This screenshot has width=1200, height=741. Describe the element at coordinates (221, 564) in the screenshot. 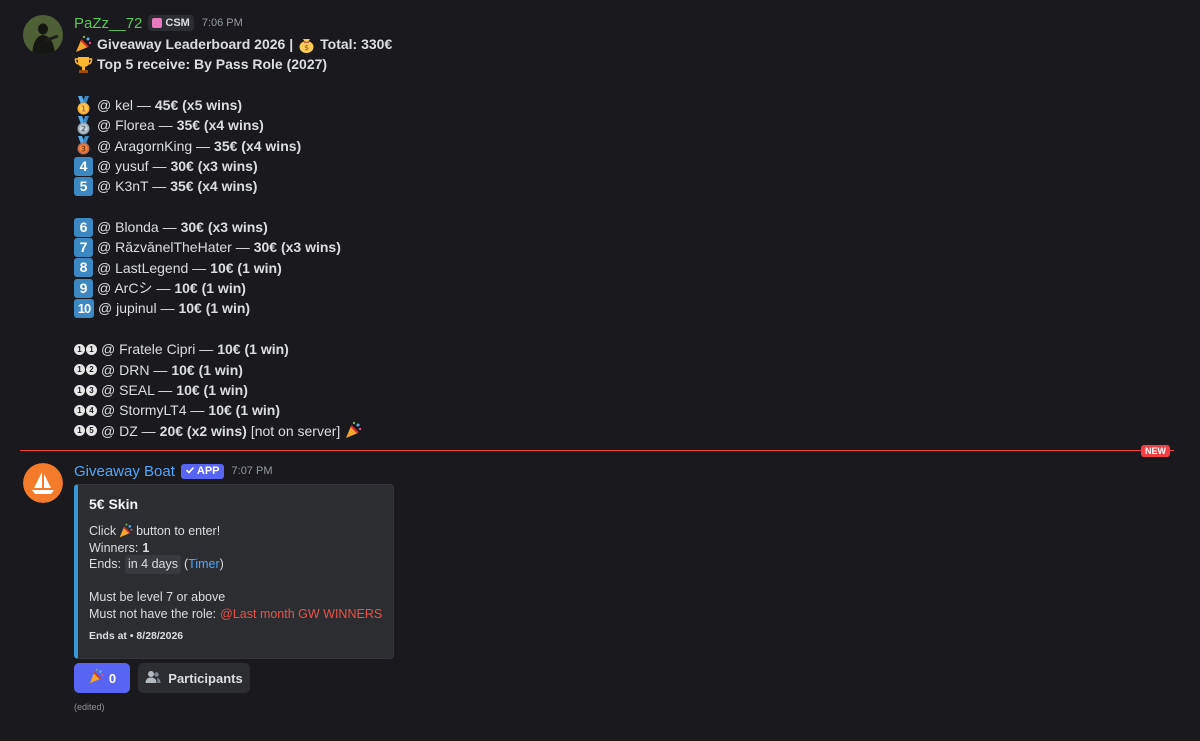

I see `paren-close: )` at that location.